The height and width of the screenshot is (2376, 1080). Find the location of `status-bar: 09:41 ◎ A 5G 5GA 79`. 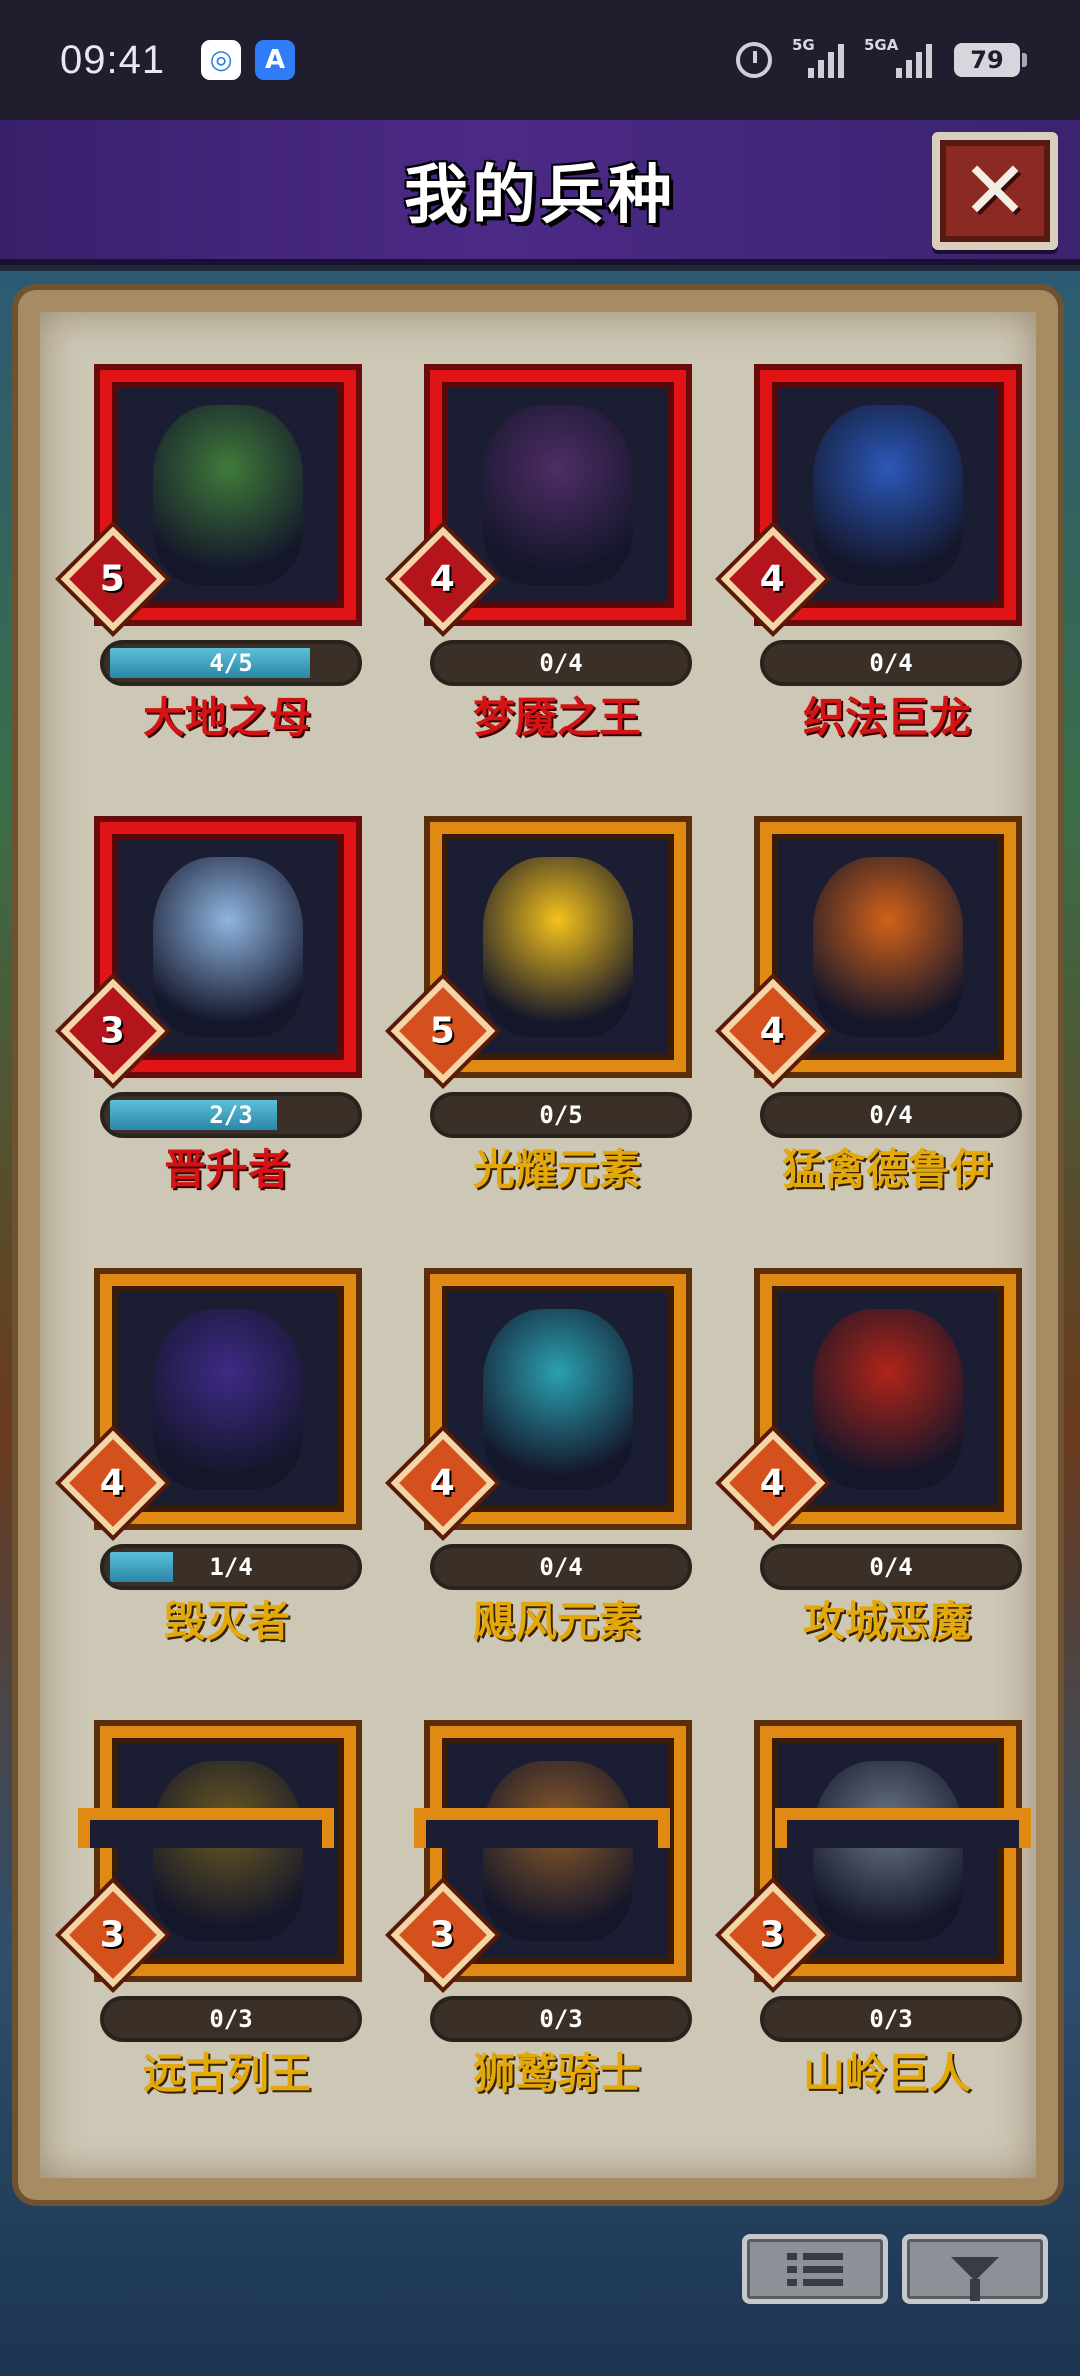

status-bar: 09:41 ◎ A 5G 5GA 79 is located at coordinates (540, 60).